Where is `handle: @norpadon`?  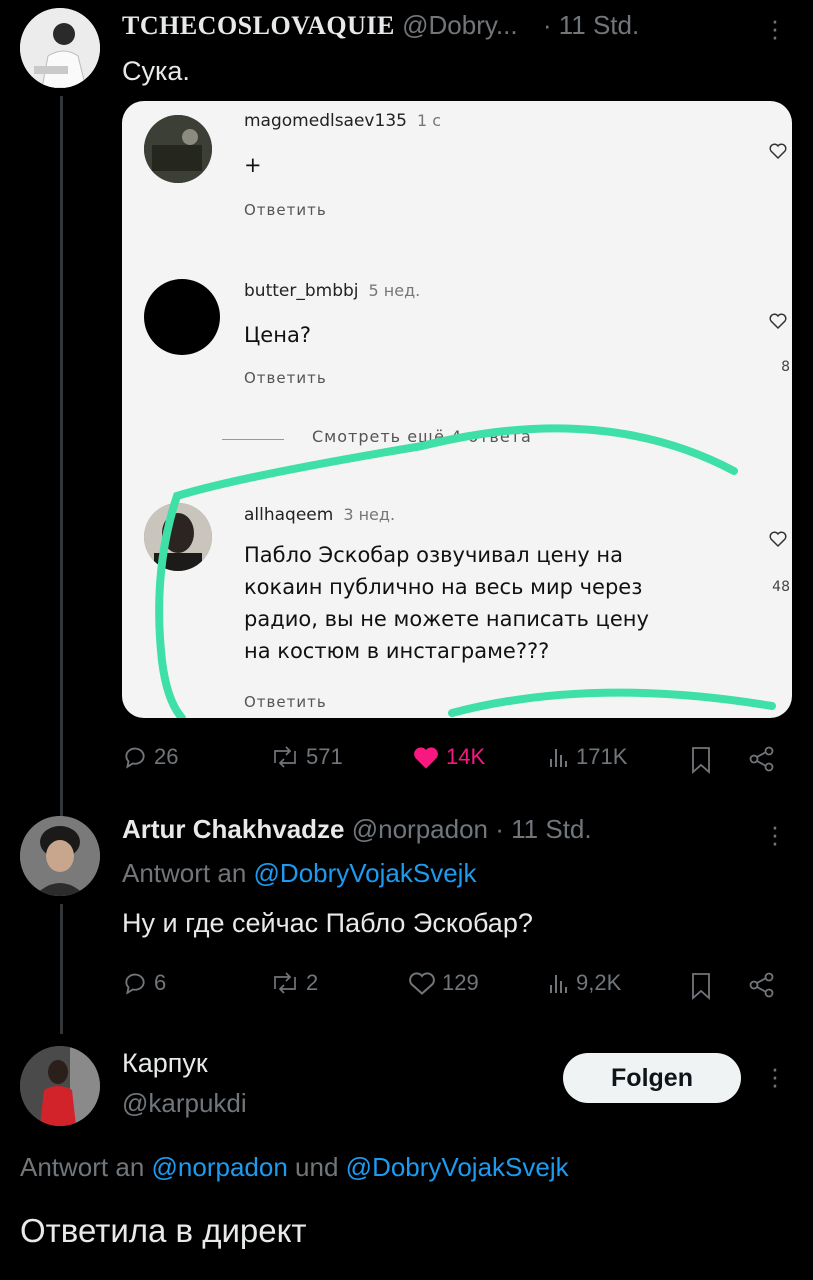 handle: @norpadon is located at coordinates (420, 829).